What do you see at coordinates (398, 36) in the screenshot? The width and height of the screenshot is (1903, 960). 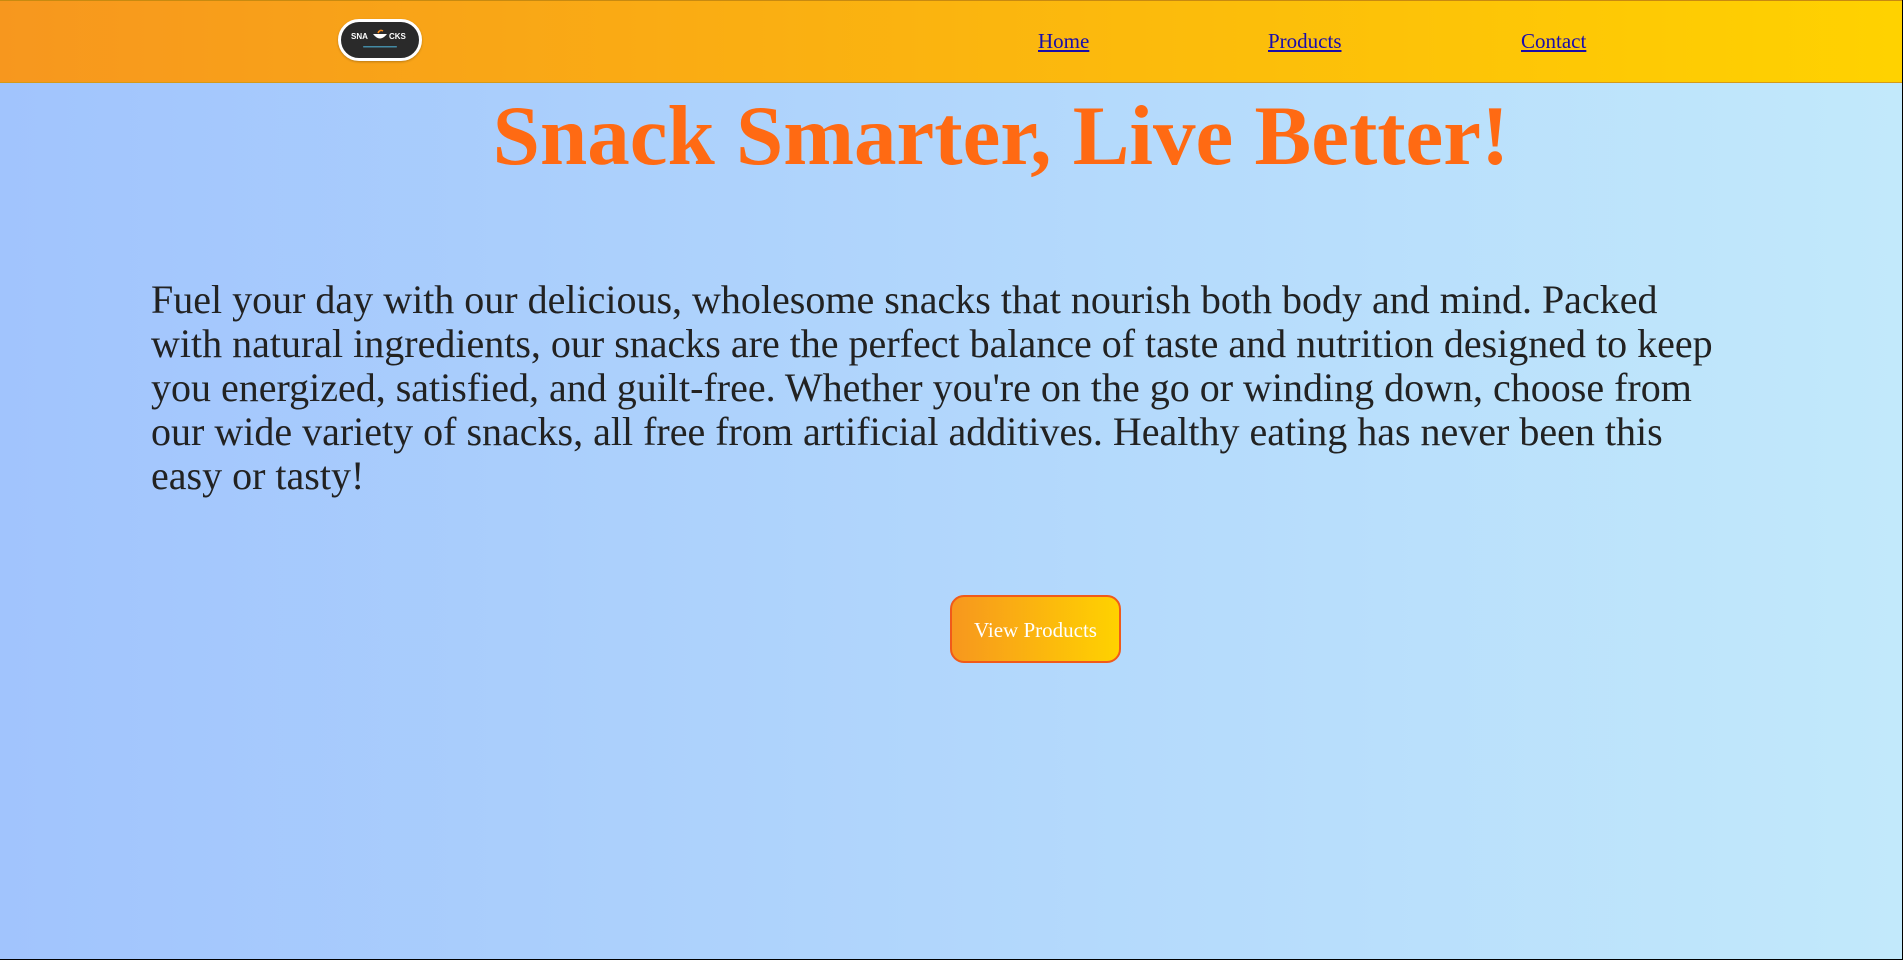 I see `logo-text-right: CKS` at bounding box center [398, 36].